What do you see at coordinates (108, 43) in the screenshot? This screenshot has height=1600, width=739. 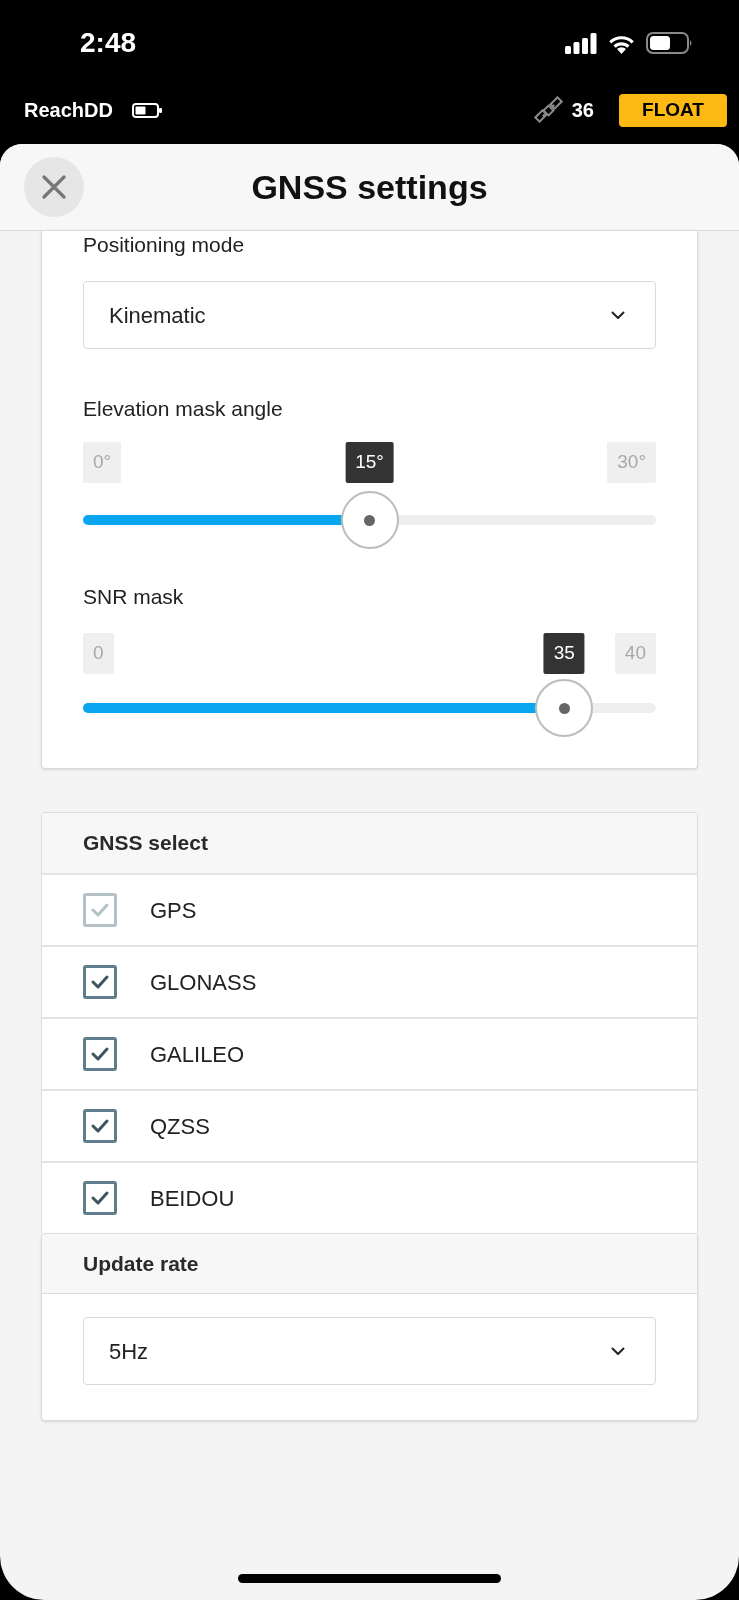 I see `status-time: 2:48` at bounding box center [108, 43].